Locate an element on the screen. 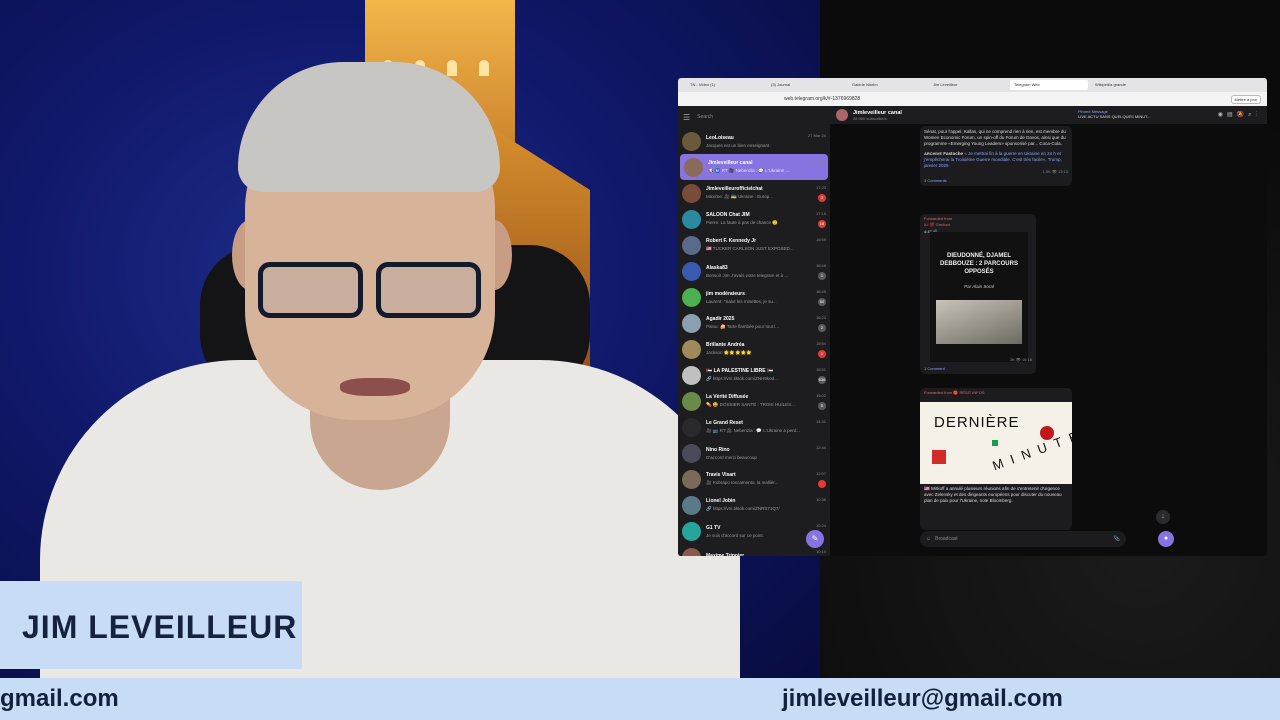 The height and width of the screenshot is (720, 1280). browser-tab: Galerie Nhelm is located at coordinates (887, 85).